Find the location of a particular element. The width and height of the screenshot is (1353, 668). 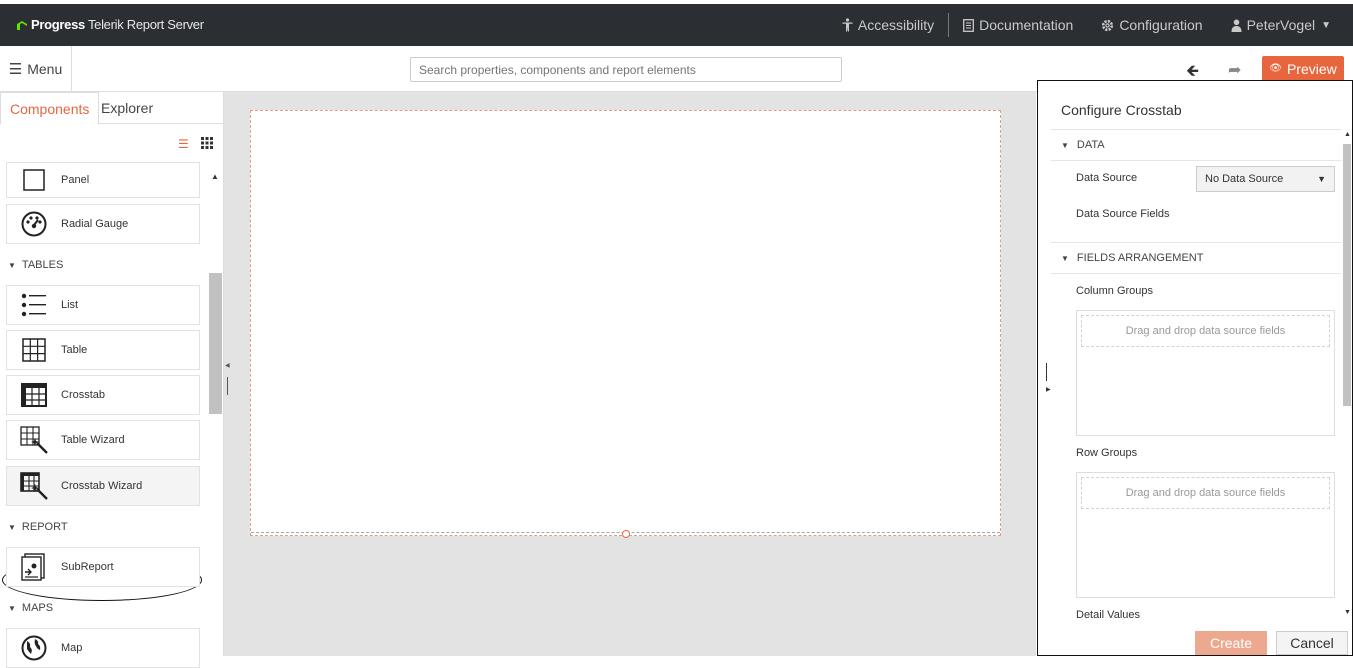

globe-icon is located at coordinates (34, 648).